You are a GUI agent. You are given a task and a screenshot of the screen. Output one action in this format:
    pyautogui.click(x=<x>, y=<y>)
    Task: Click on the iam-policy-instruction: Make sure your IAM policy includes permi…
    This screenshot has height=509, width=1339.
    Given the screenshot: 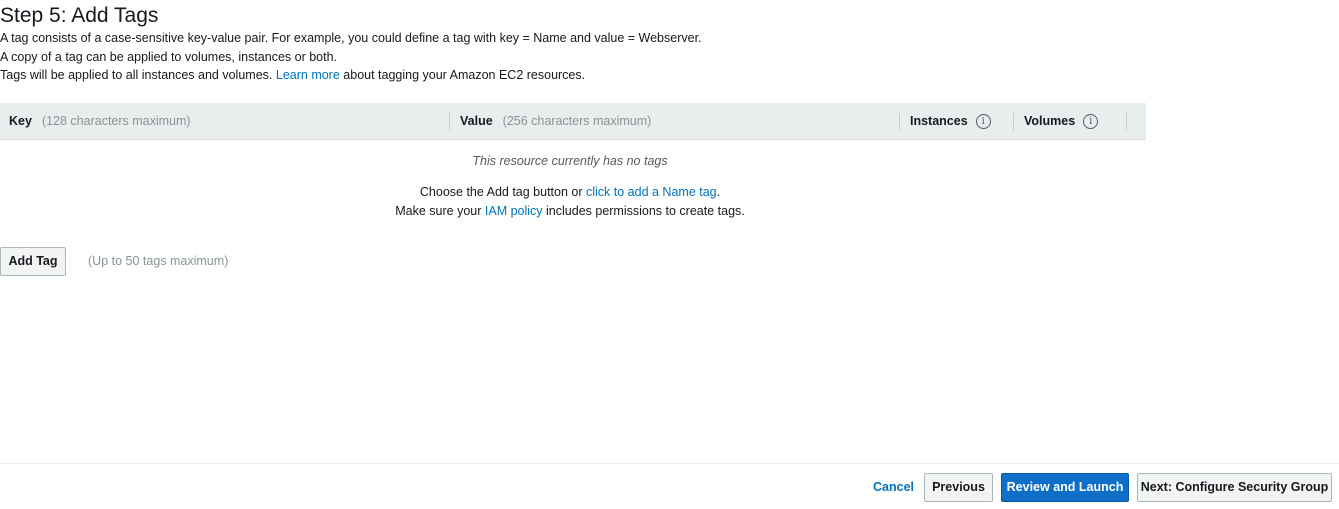 What is the action you would take?
    pyautogui.click(x=570, y=211)
    